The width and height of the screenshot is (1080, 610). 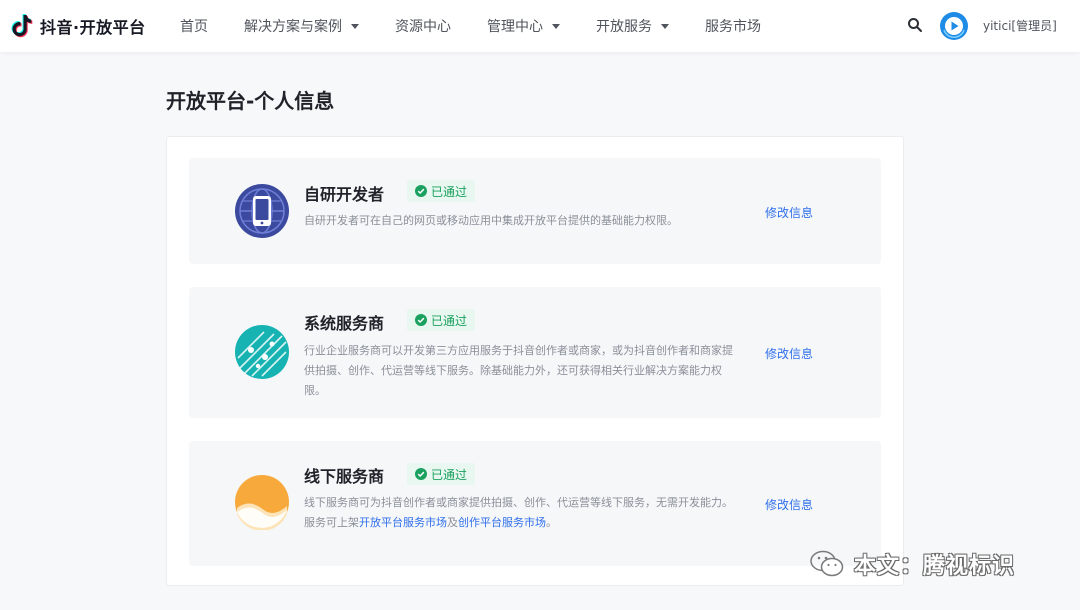 What do you see at coordinates (22, 26) in the screenshot?
I see `douyin-logo-icon` at bounding box center [22, 26].